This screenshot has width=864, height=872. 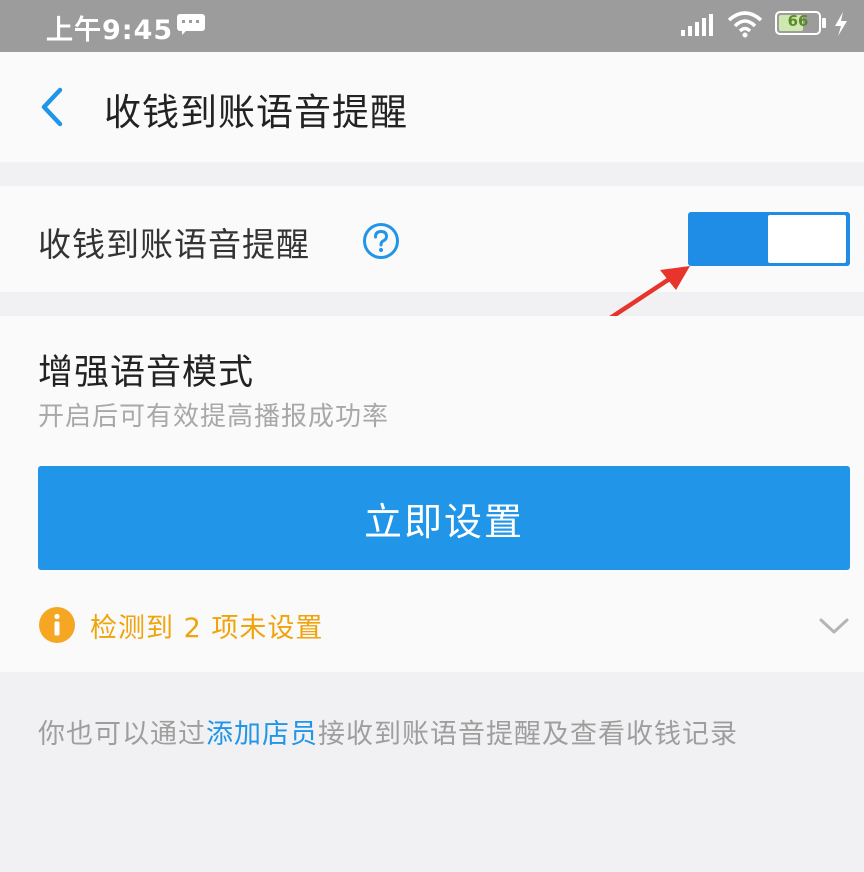 What do you see at coordinates (122, 734) in the screenshot?
I see `footer-prefix: 你也可以通过` at bounding box center [122, 734].